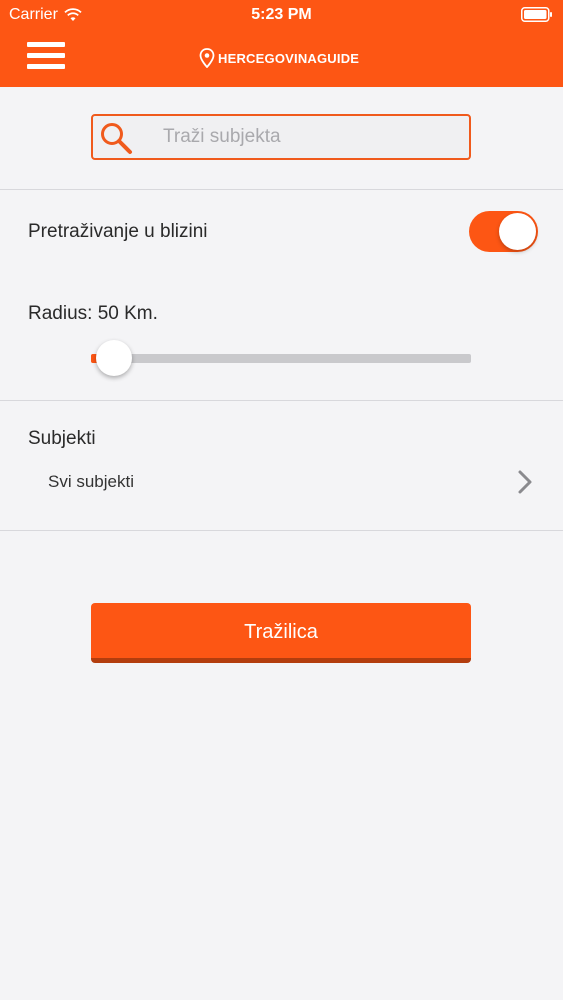 This screenshot has height=1000, width=563. I want to click on slider-track, so click(281, 358).